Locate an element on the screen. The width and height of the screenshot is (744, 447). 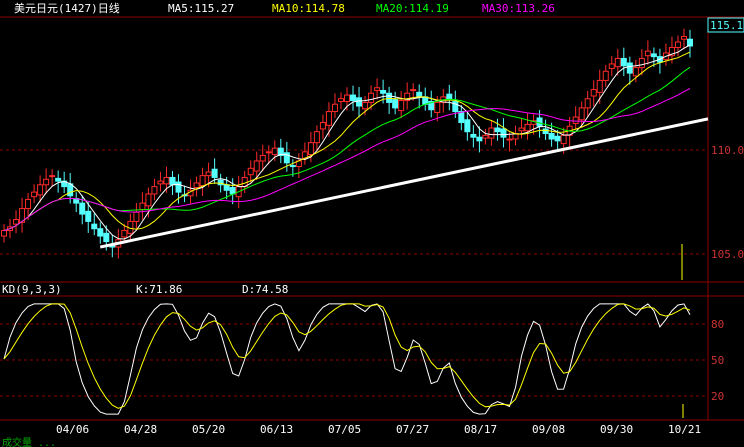
ma20-label: MA20:114.19 is located at coordinates (412, 8).